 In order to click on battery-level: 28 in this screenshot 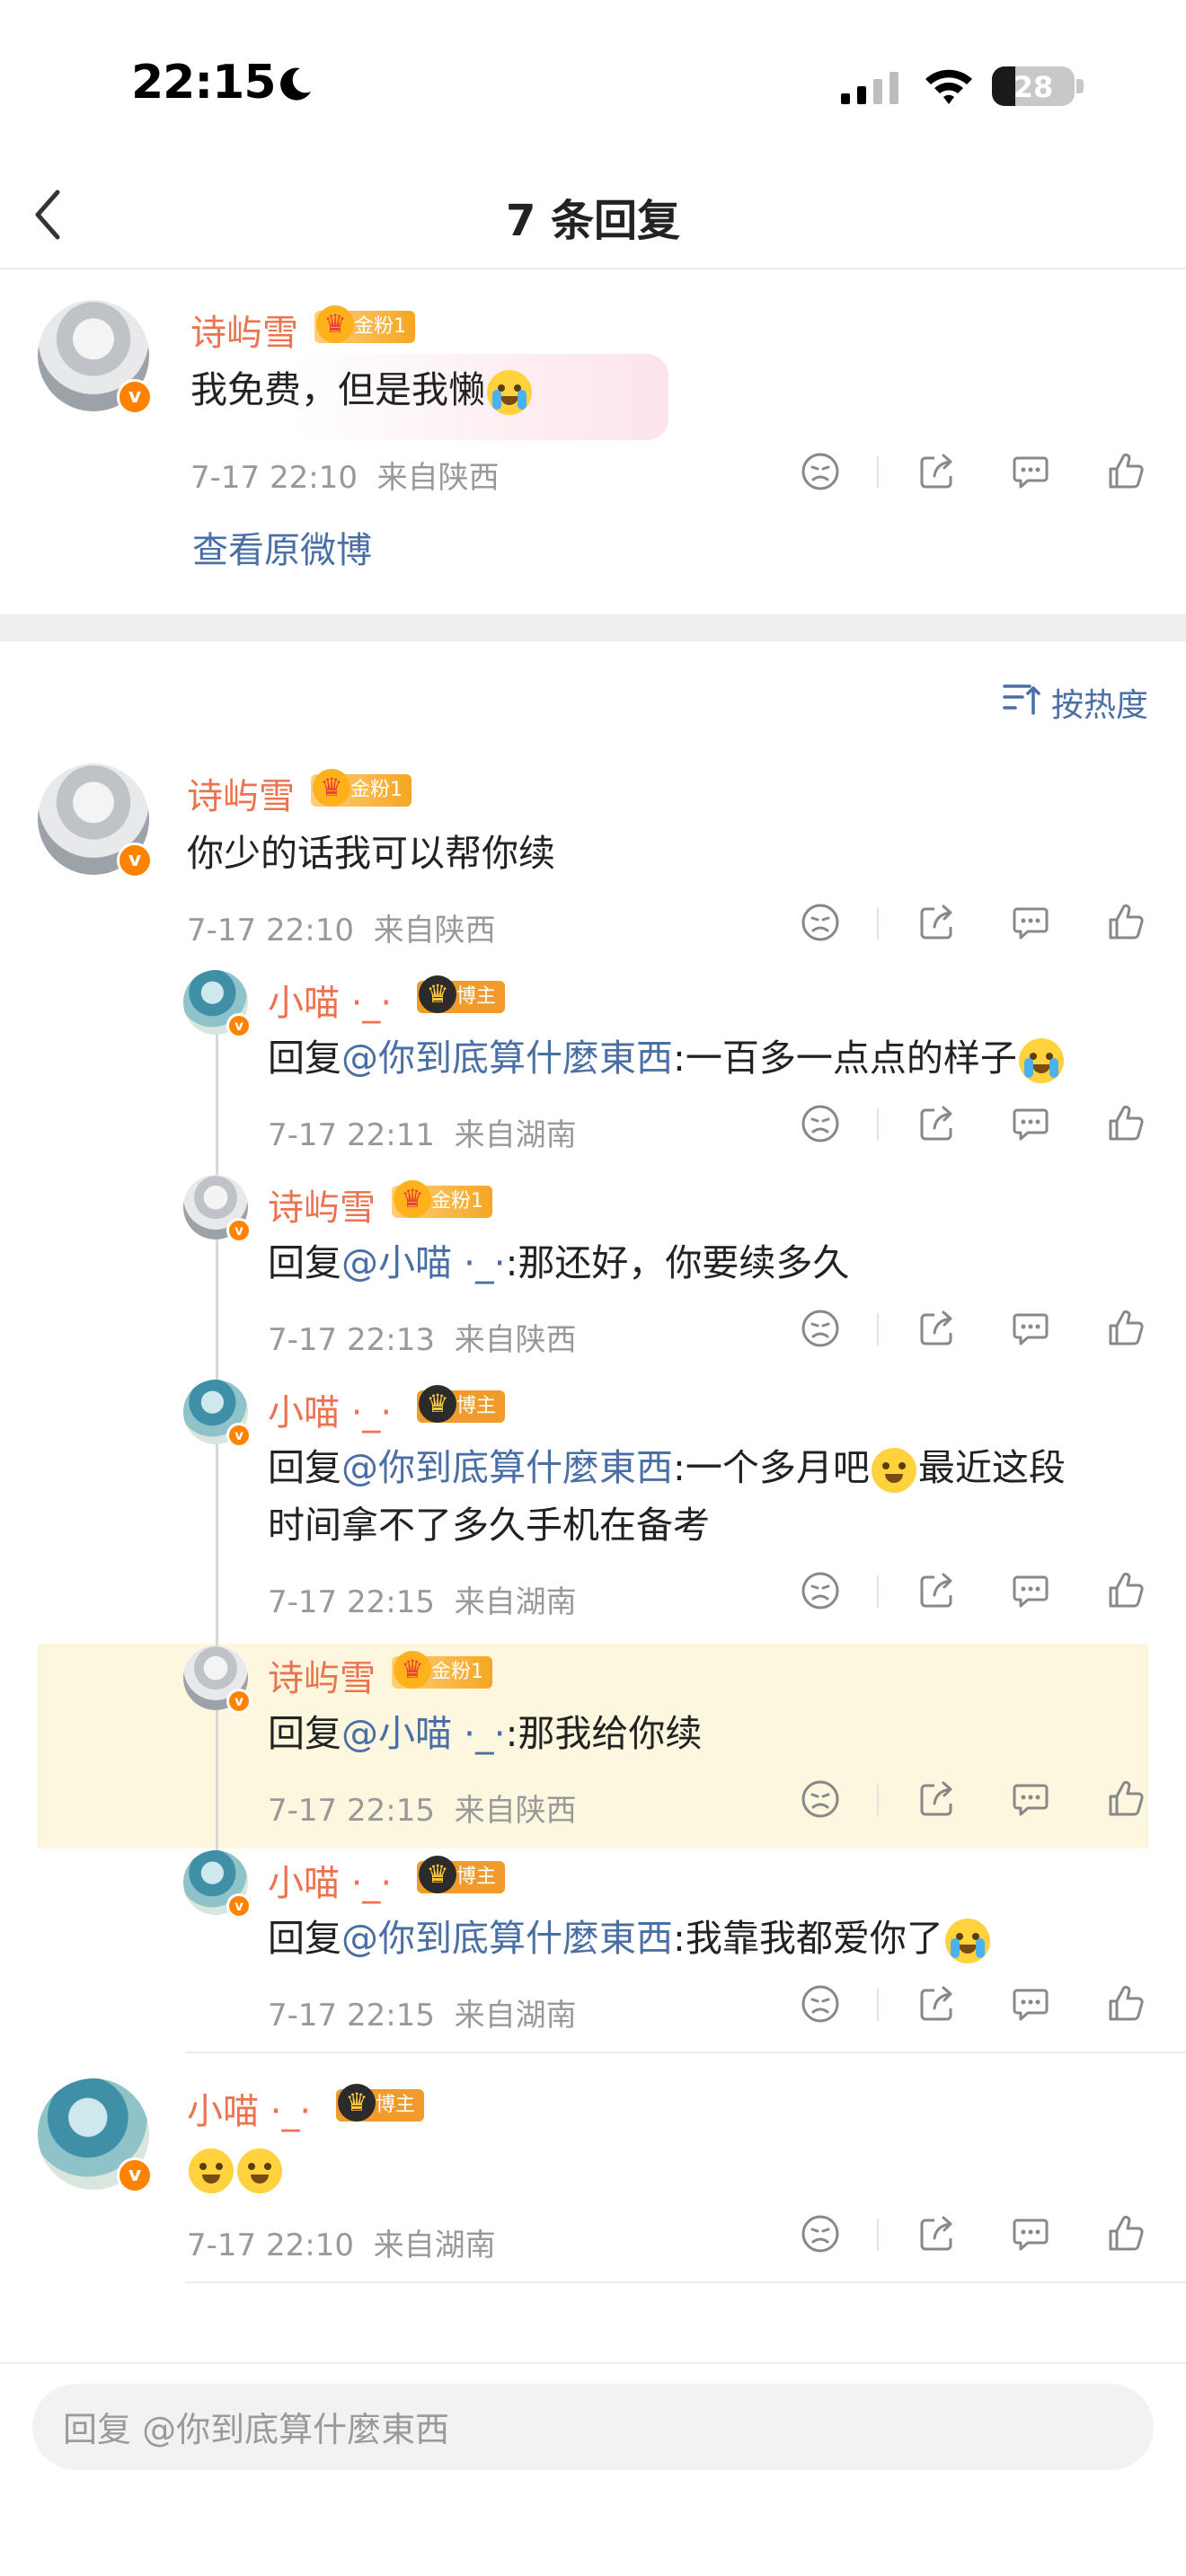, I will do `click(1033, 87)`.